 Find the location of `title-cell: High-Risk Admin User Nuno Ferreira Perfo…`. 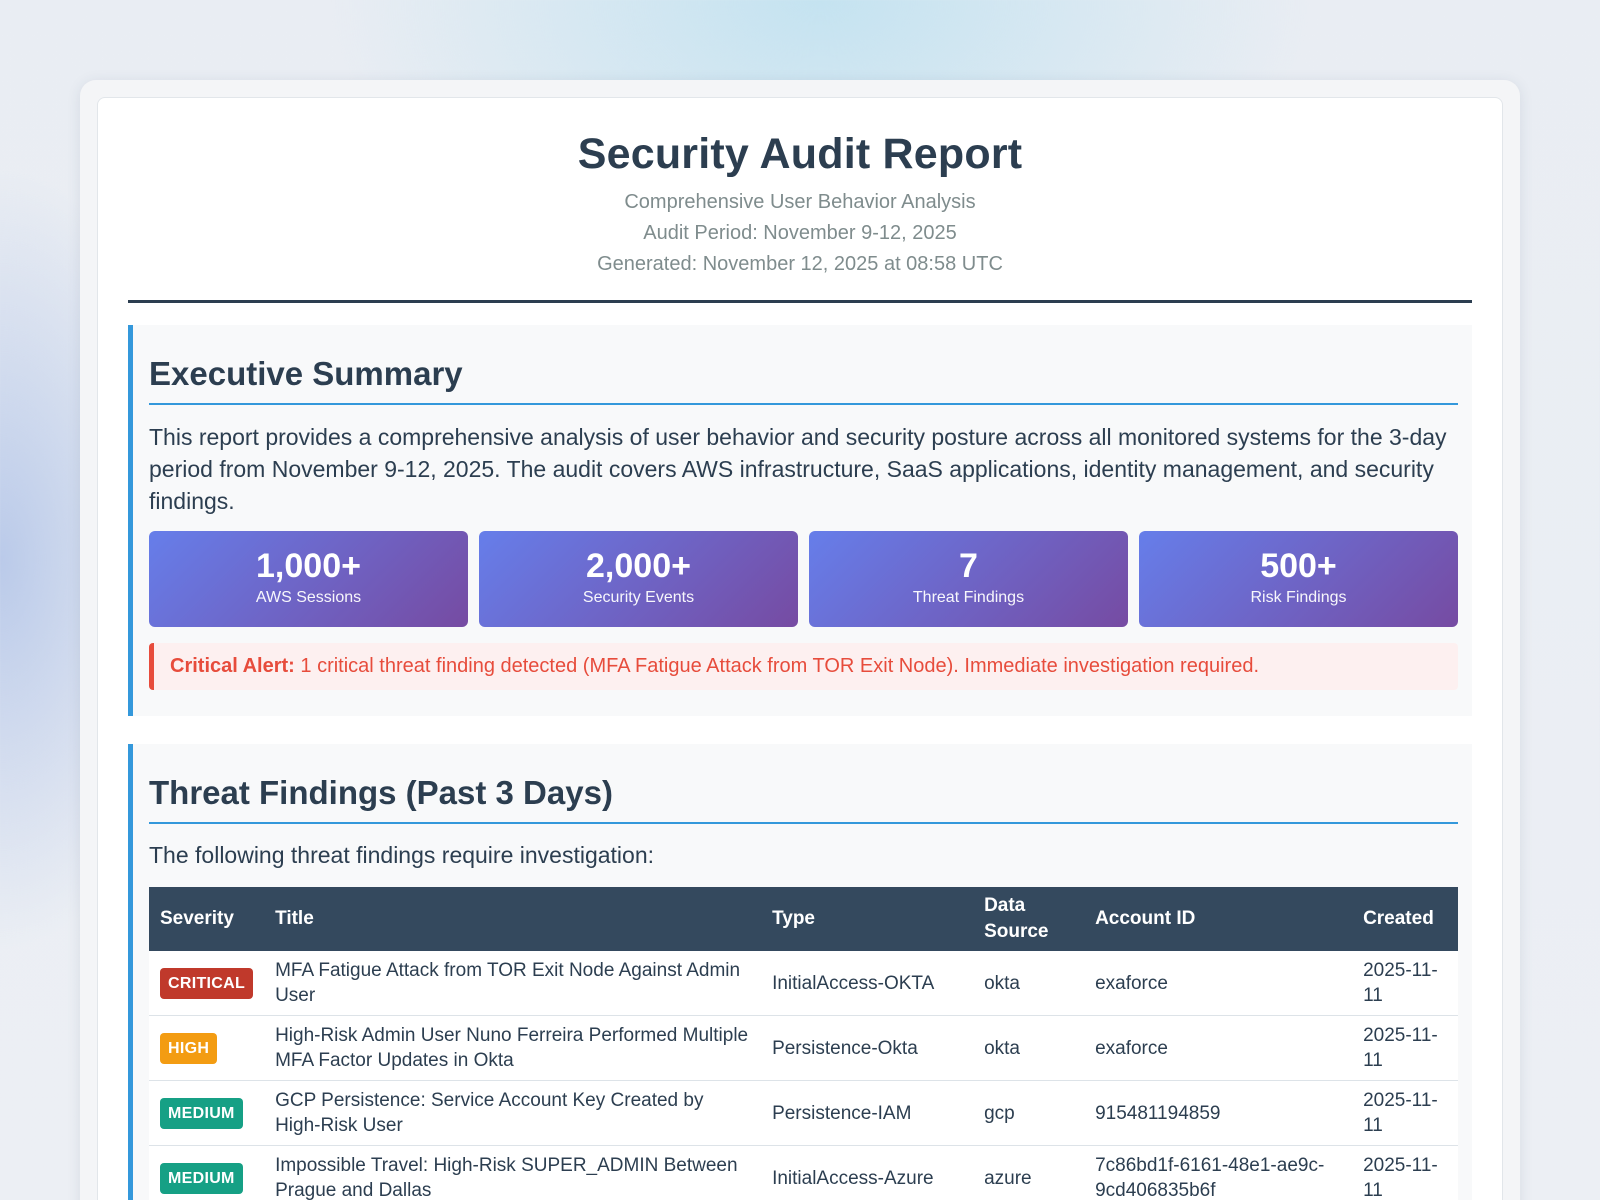

title-cell: High-Risk Admin User Nuno Ferreira Perfo… is located at coordinates (513, 1048).